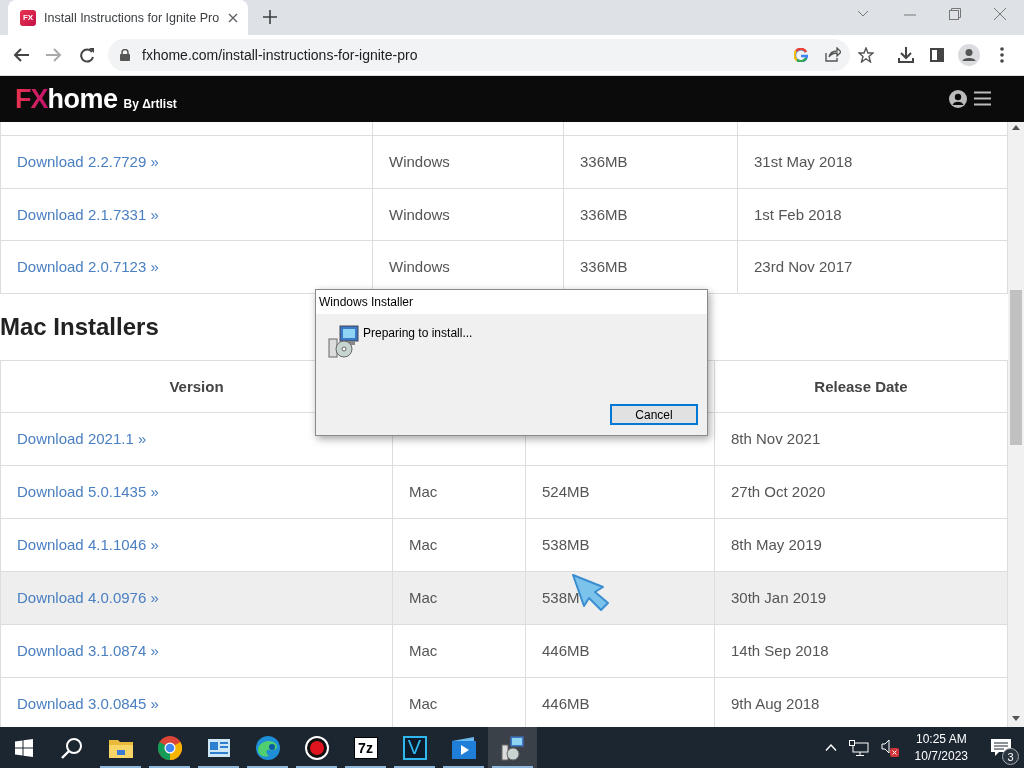 Image resolution: width=1024 pixels, height=768 pixels. What do you see at coordinates (861, 386) in the screenshot?
I see `column-header: Release Date` at bounding box center [861, 386].